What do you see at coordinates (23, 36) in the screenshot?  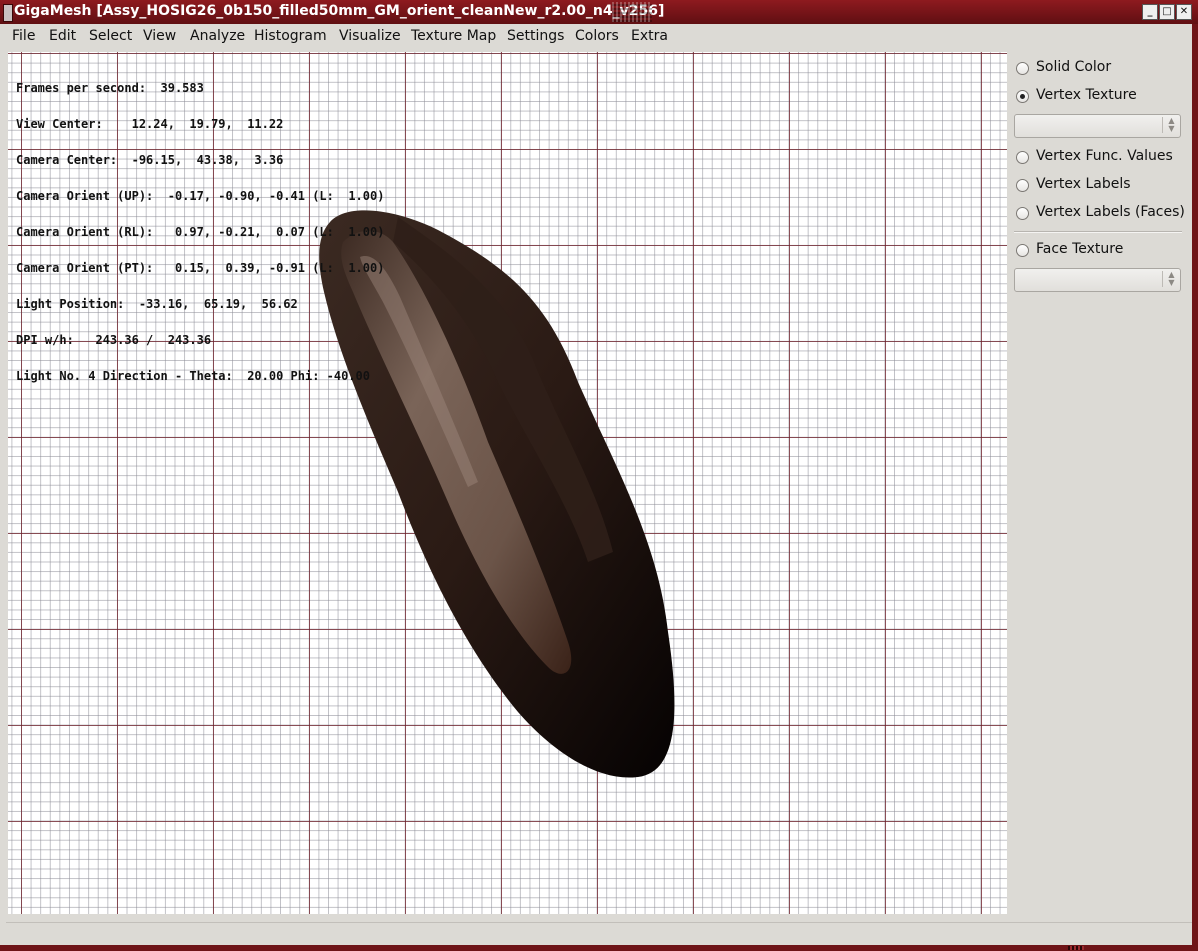 I see `menu-file: File` at bounding box center [23, 36].